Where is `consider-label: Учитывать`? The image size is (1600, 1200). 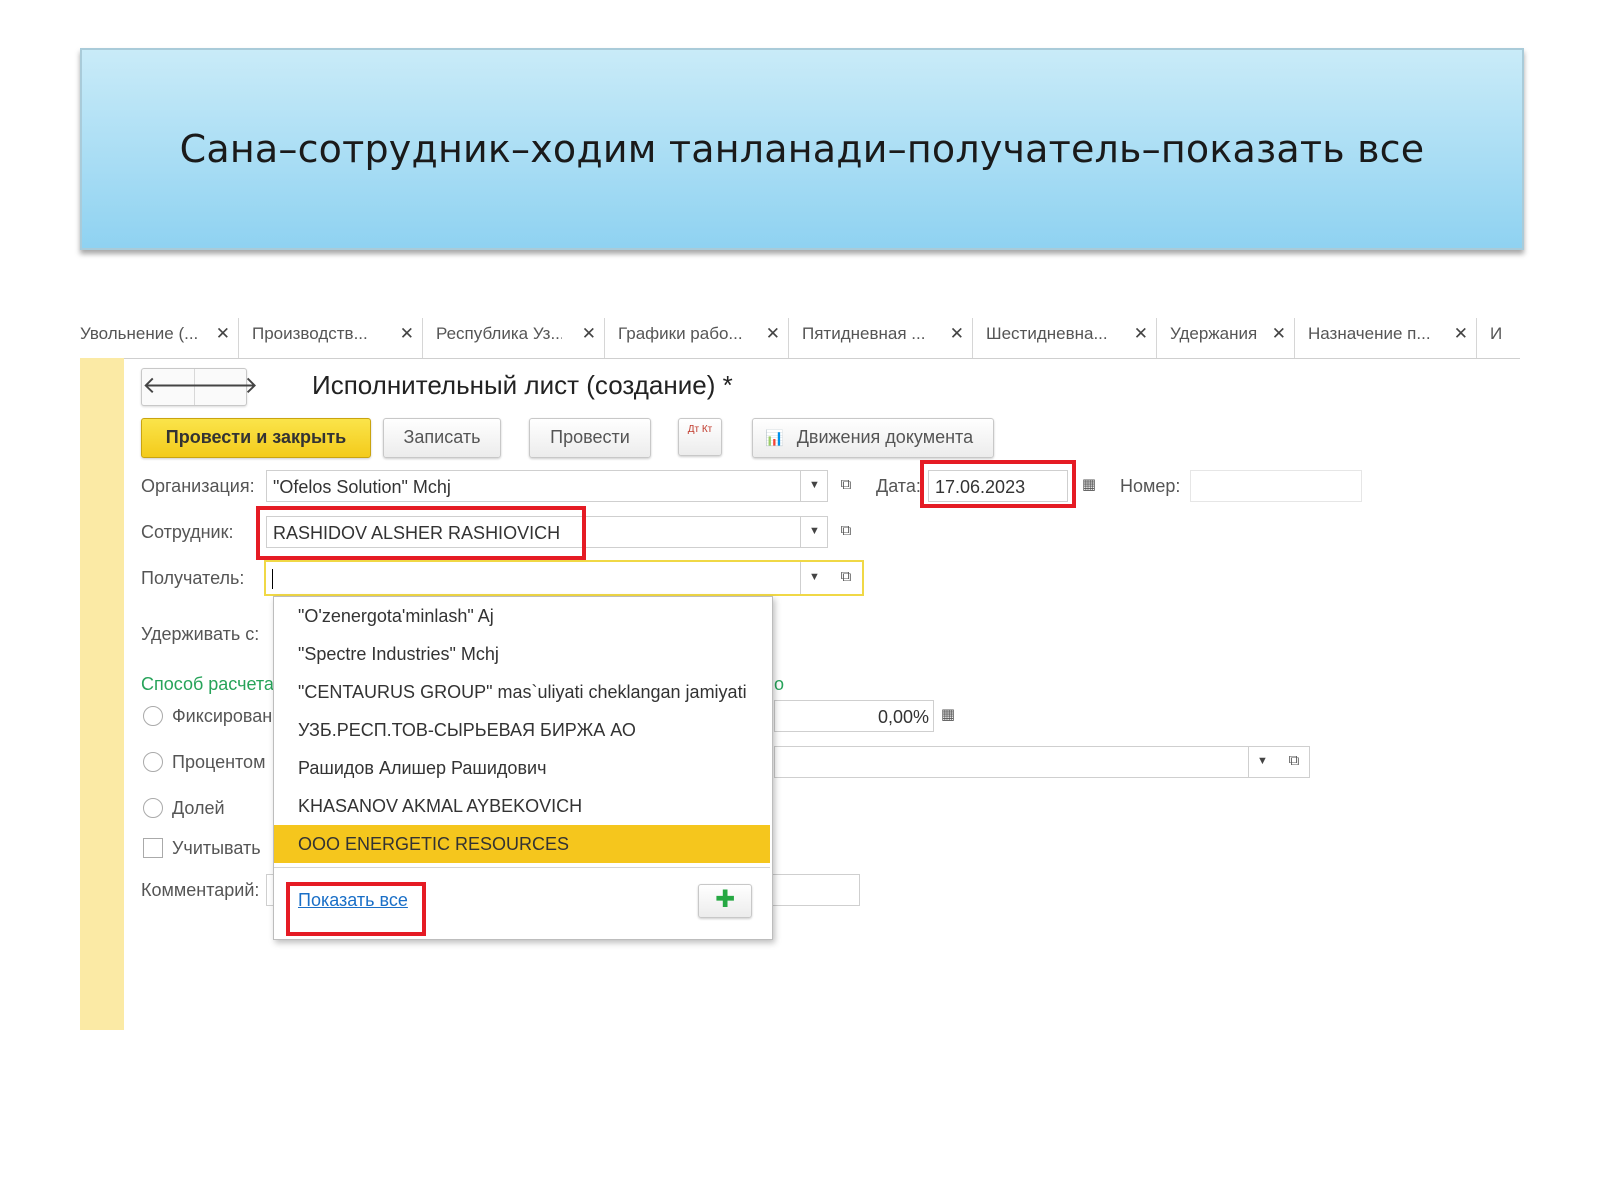
consider-label: Учитывать is located at coordinates (216, 848).